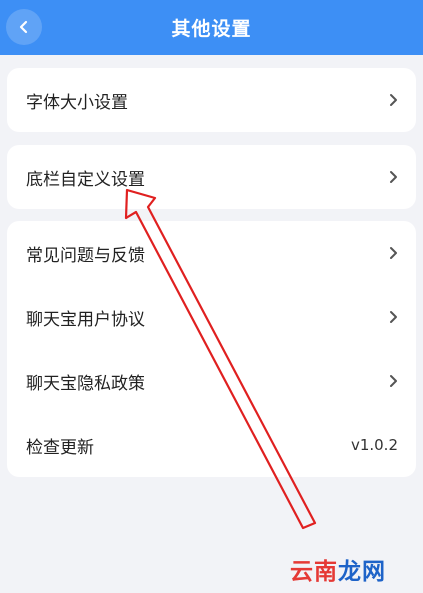 This screenshot has height=593, width=423. What do you see at coordinates (211, 253) in the screenshot?
I see `faq-row: 常见问题与反馈` at bounding box center [211, 253].